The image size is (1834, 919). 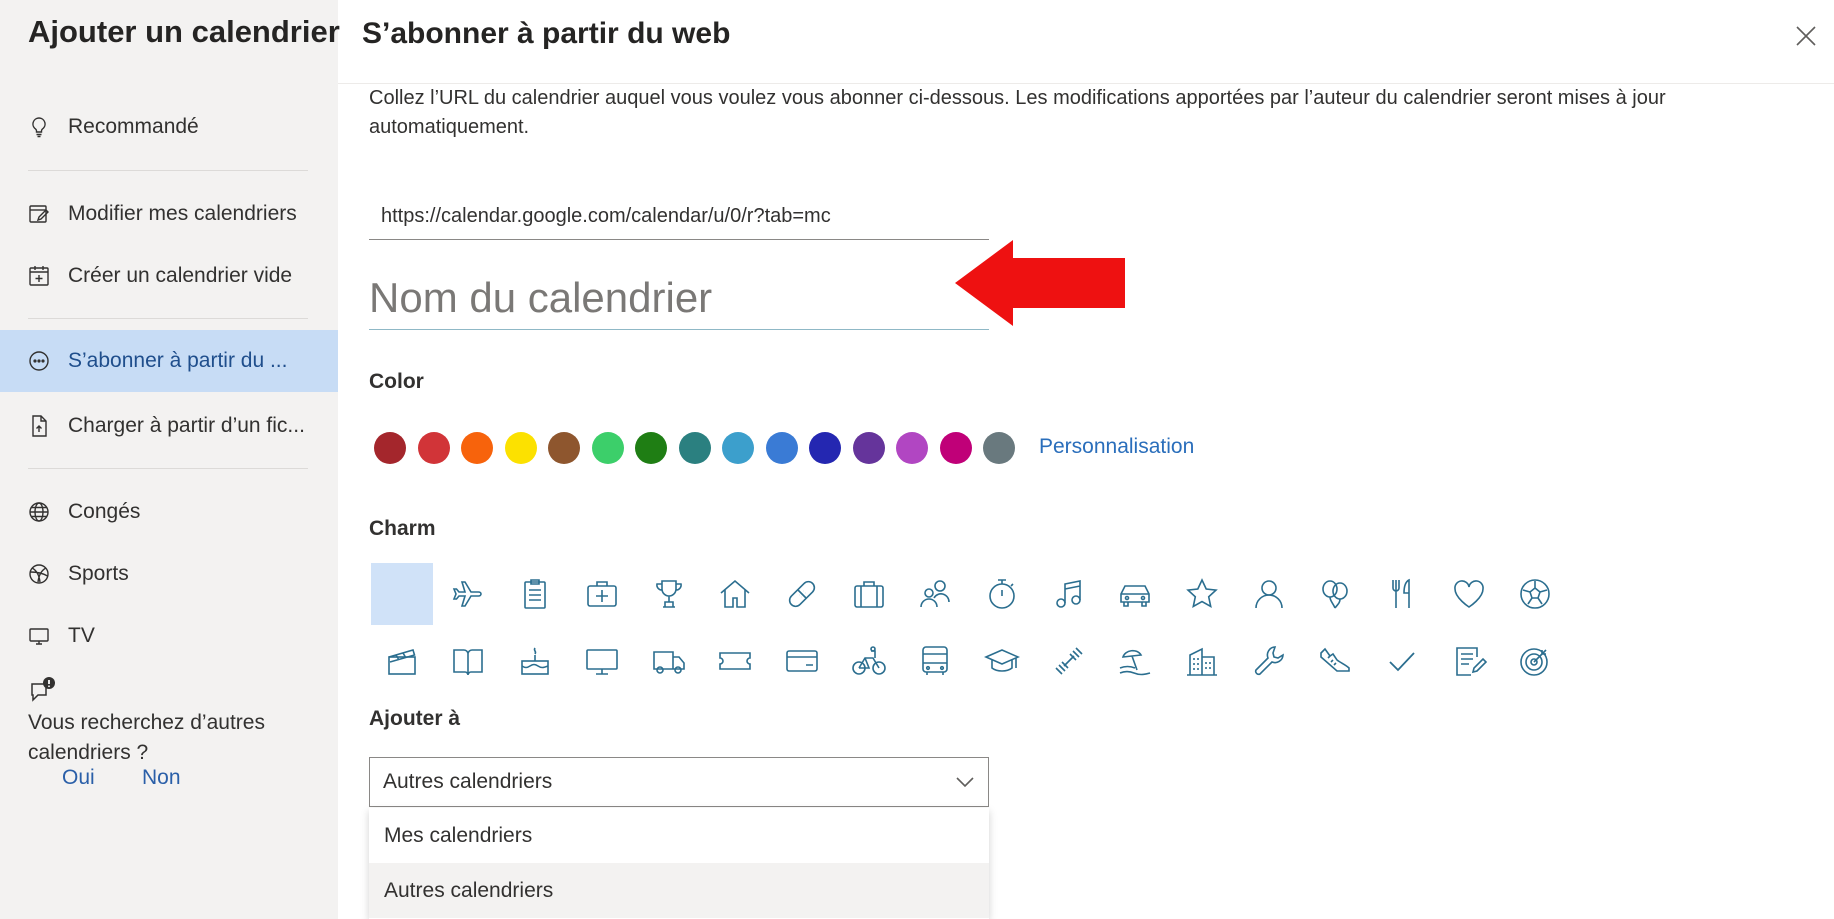 I want to click on bandage-icon, so click(x=802, y=594).